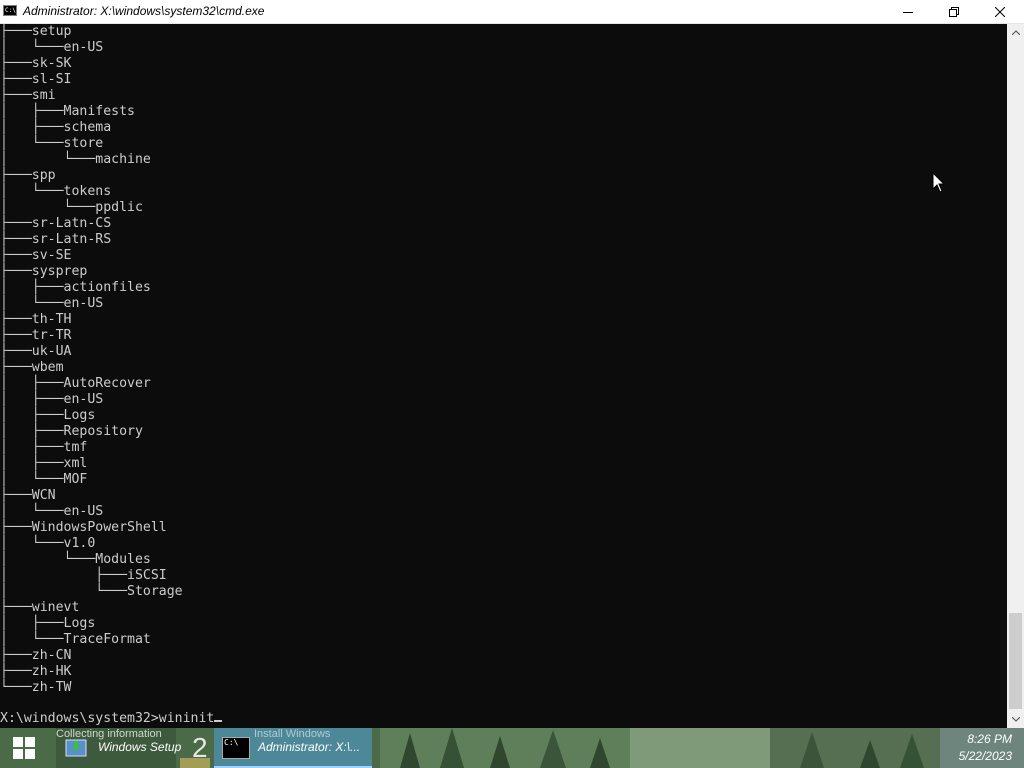 This screenshot has height=768, width=1024. I want to click on windows-setup-icon, so click(76, 748).